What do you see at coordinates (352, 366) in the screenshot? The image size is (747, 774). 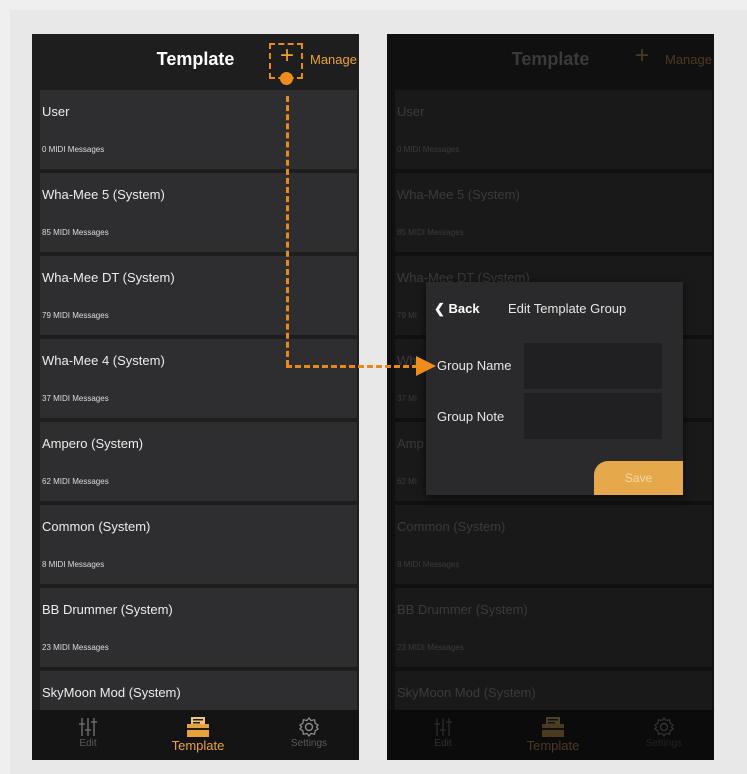 I see `annotation-connector-horizontal` at bounding box center [352, 366].